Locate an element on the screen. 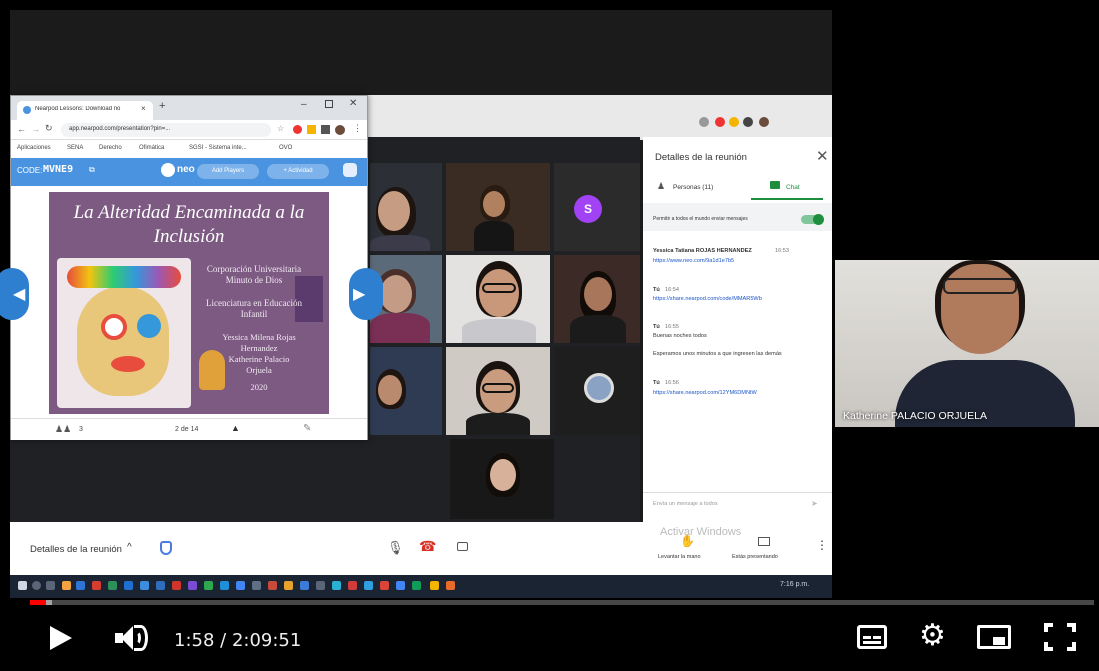  meeting-details-button: Detalles de la reunión is located at coordinates (76, 549).